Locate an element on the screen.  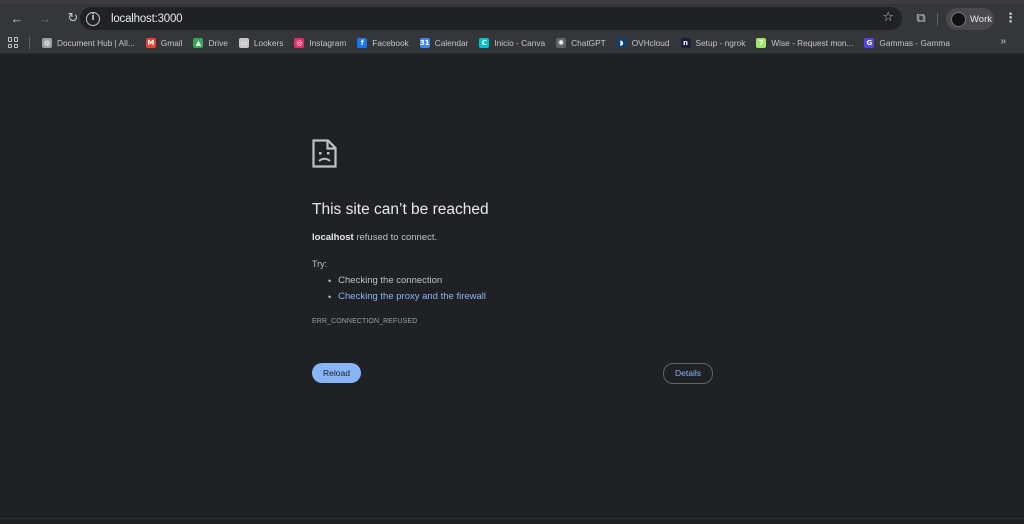
bookmark-item: M Gmail is located at coordinates (164, 43).